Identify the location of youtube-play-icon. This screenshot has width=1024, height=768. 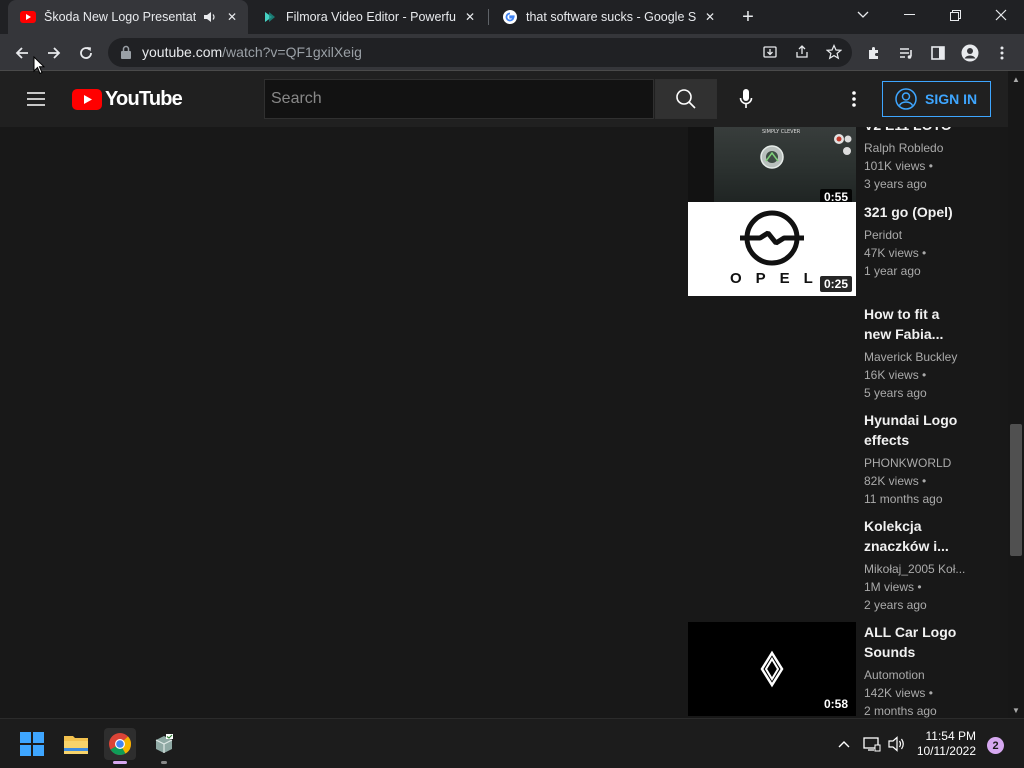
(87, 99).